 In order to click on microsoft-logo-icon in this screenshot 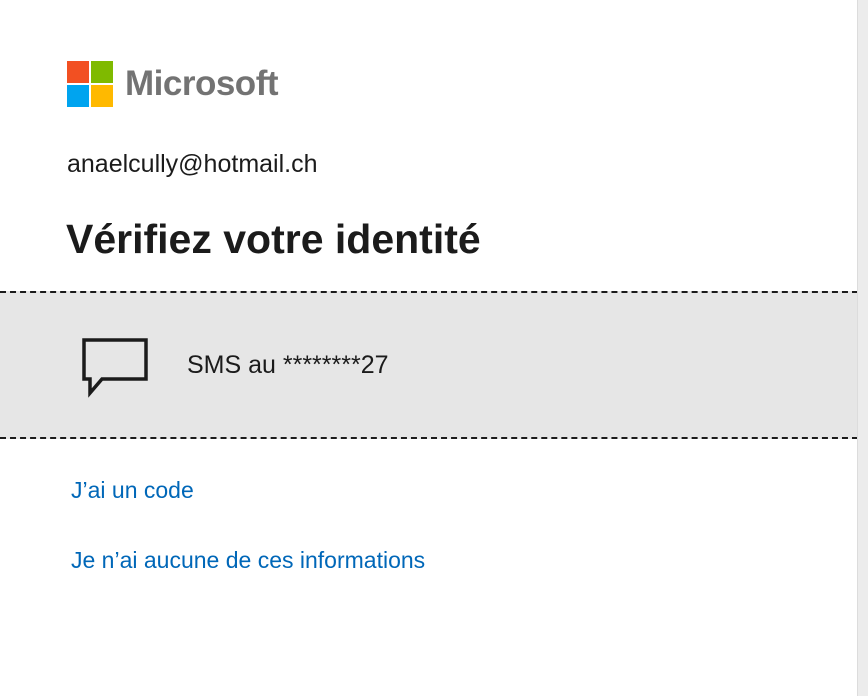, I will do `click(90, 83)`.